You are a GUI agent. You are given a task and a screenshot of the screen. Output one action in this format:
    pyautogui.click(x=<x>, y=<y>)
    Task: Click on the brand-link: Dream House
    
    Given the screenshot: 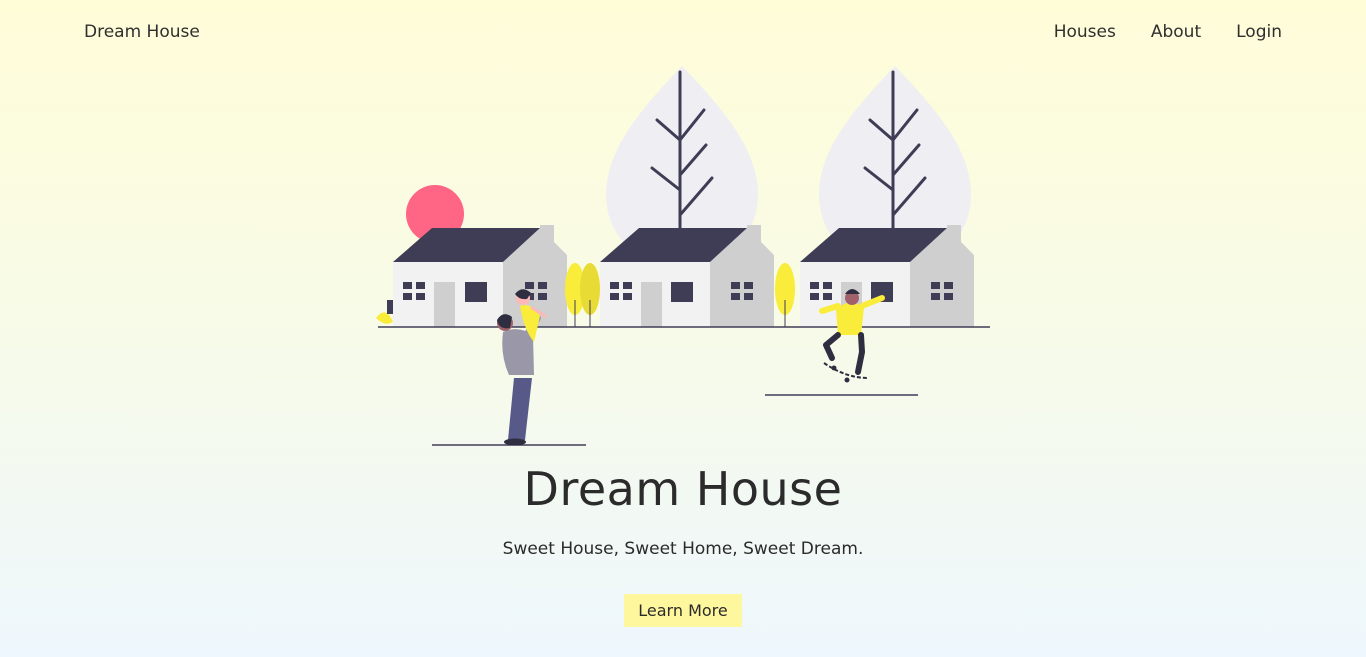 What is the action you would take?
    pyautogui.click(x=142, y=32)
    